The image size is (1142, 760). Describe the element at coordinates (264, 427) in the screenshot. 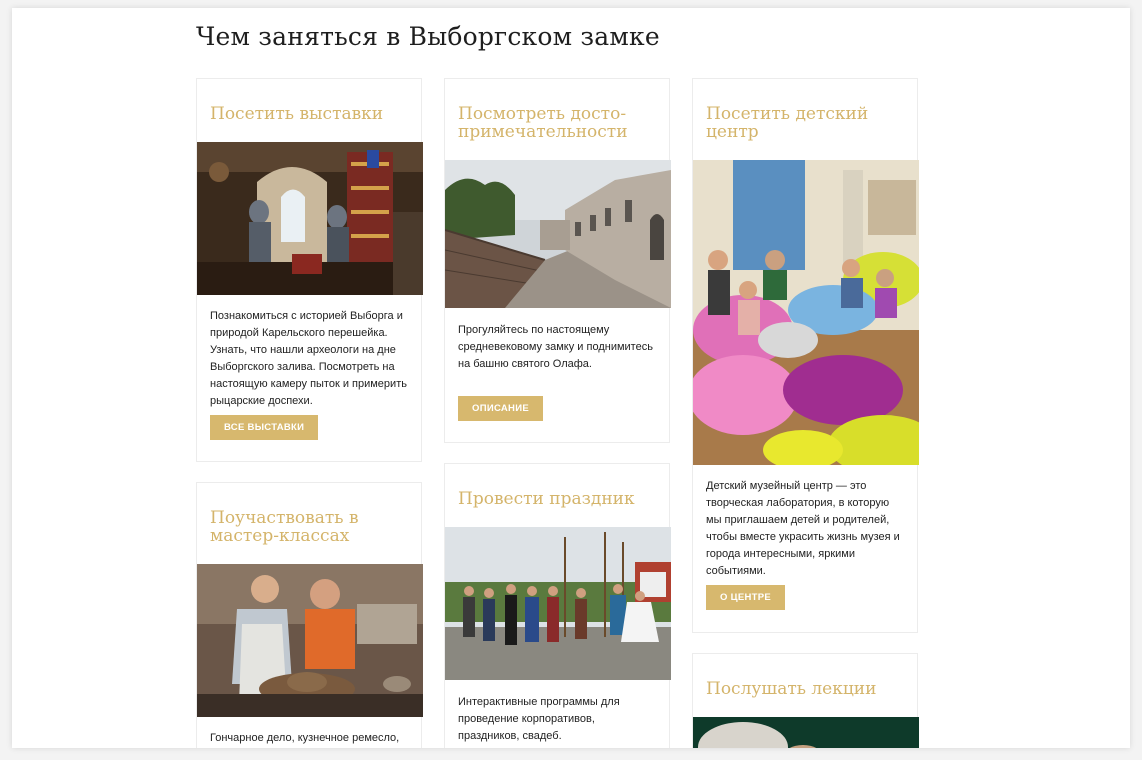

I see `all-exhibitions-button: Все выставки` at that location.